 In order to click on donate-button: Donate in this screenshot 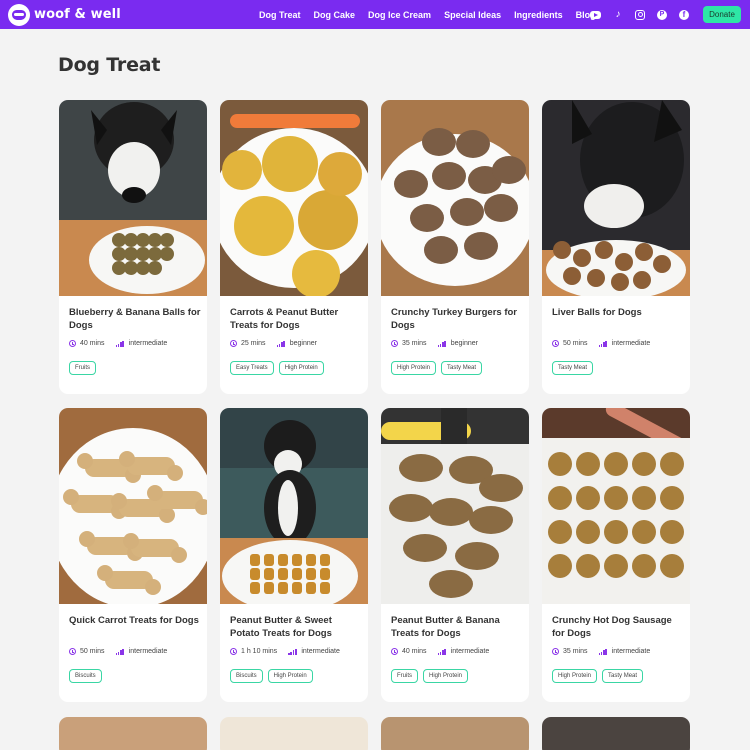, I will do `click(722, 14)`.